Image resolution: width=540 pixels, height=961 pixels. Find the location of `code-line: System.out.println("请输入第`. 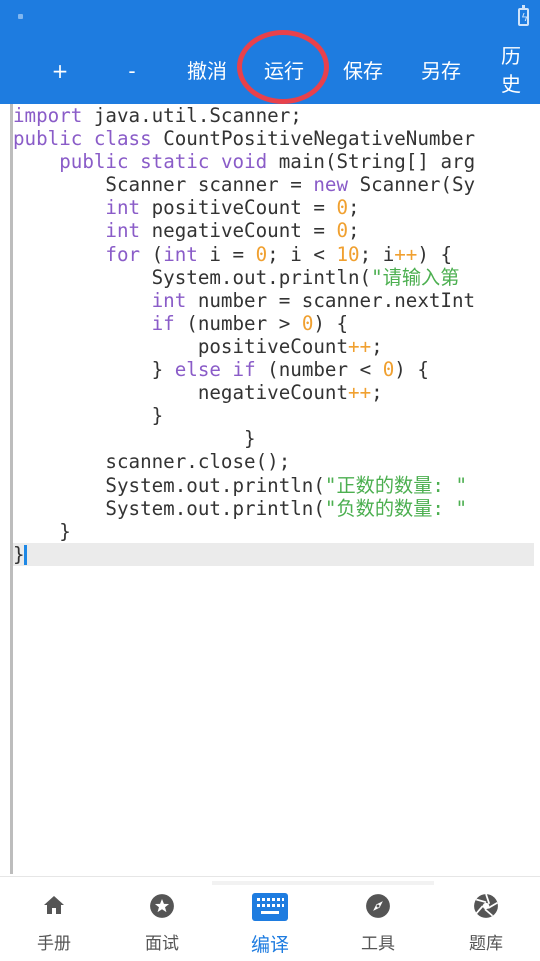

code-line: System.out.println("请输入第 is located at coordinates (236, 277).